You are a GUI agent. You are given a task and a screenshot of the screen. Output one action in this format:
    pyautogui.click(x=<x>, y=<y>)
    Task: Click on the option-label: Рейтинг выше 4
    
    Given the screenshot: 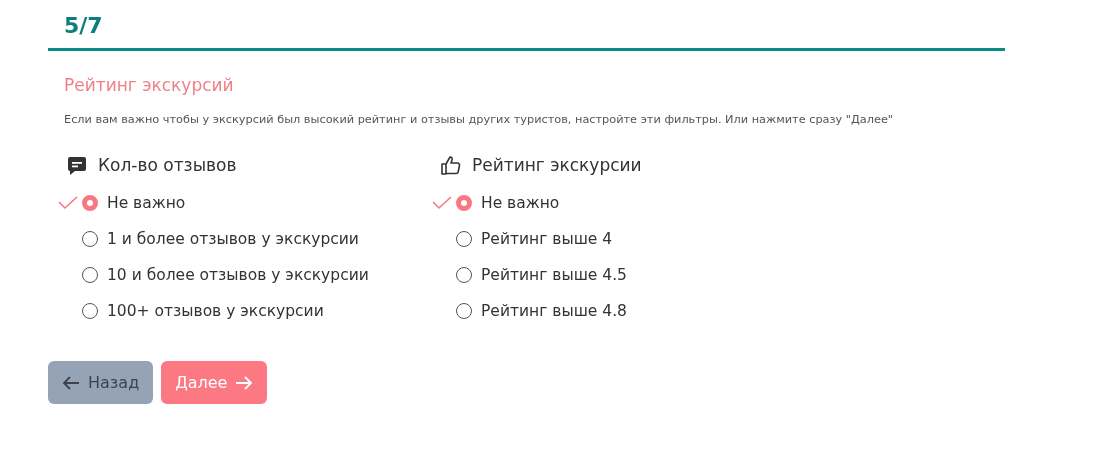 What is the action you would take?
    pyautogui.click(x=547, y=239)
    